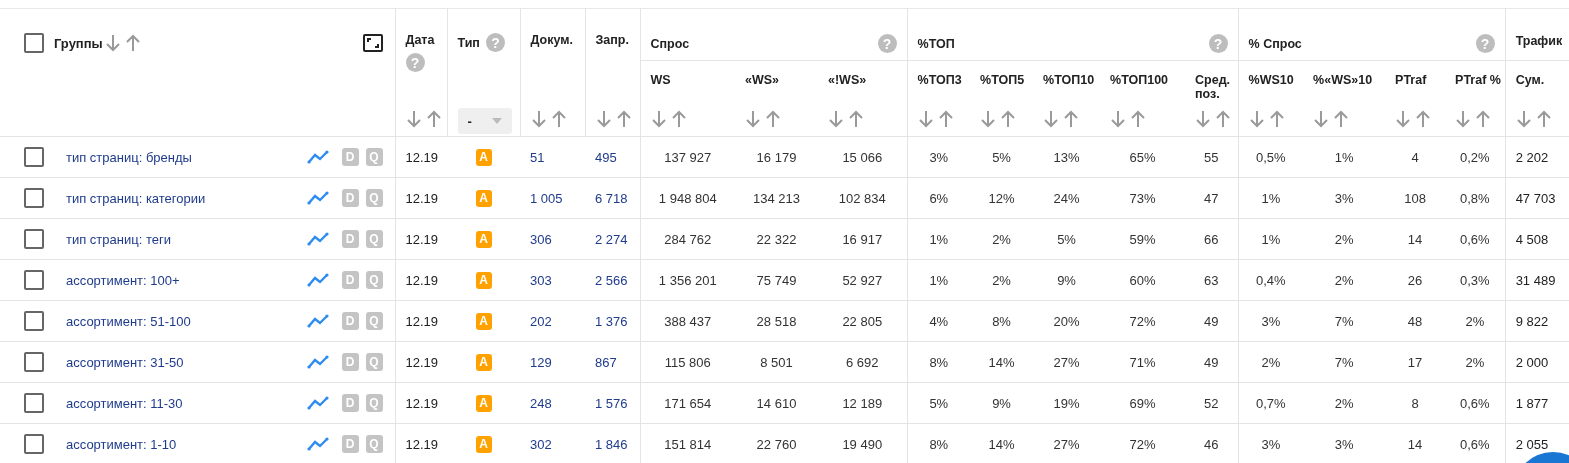  Describe the element at coordinates (136, 198) in the screenshot. I see `group-link: тип страниц: категории` at that location.